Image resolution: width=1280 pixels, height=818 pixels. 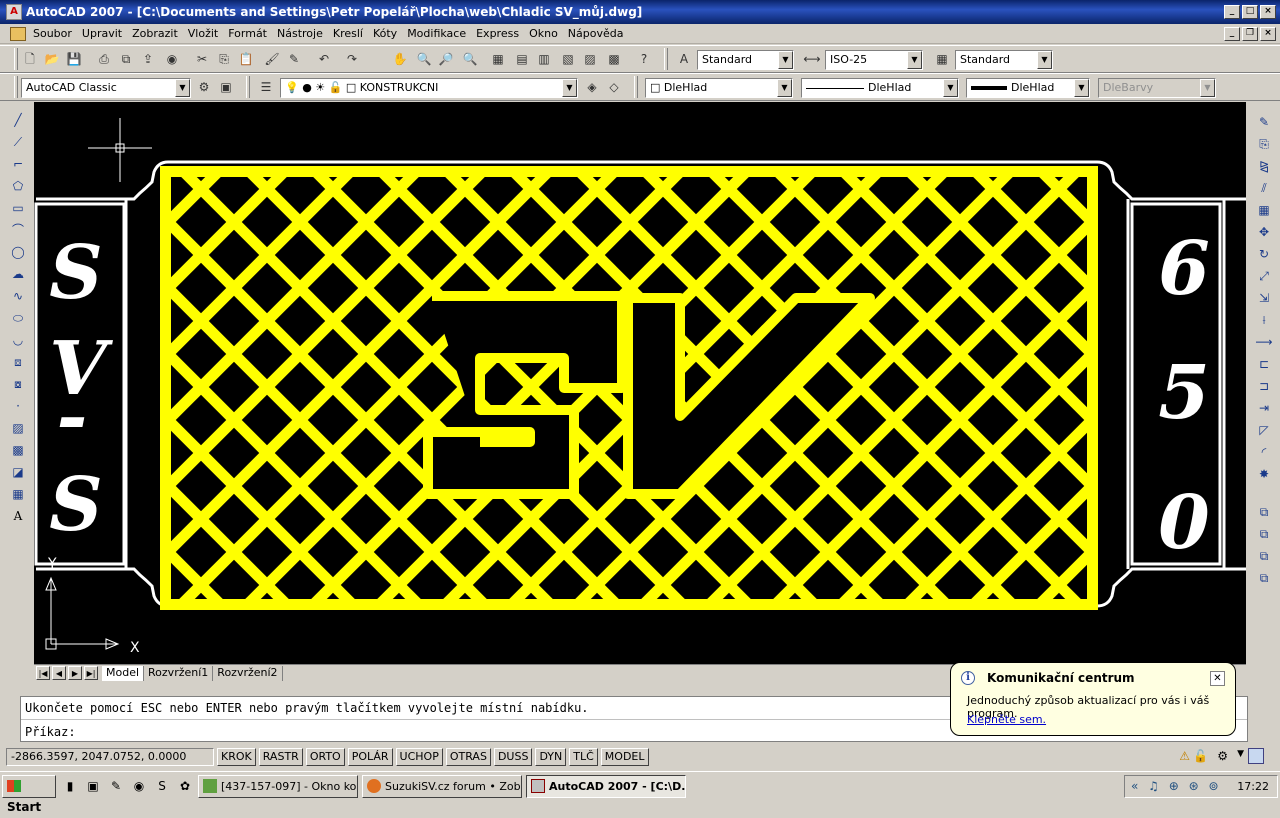 I want to click on redo-icon: ↷, so click(x=352, y=59).